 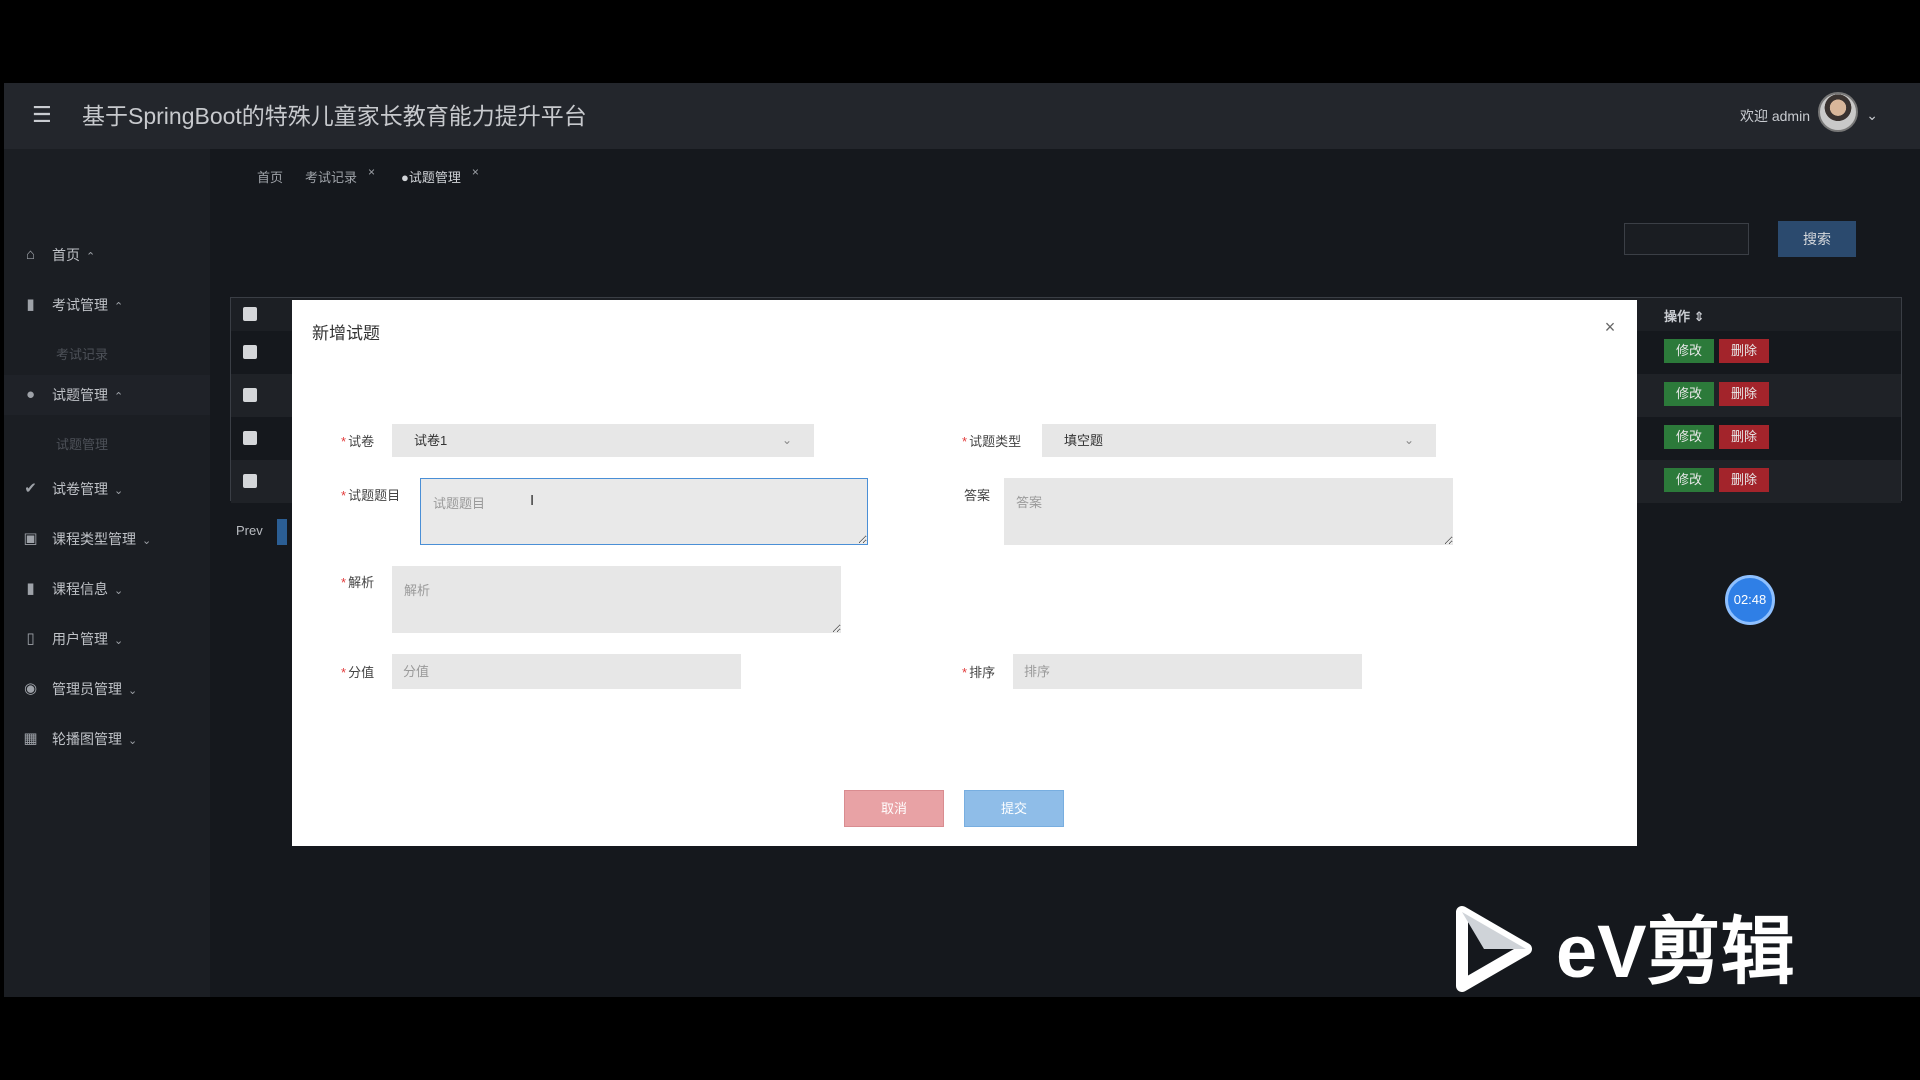 What do you see at coordinates (107, 355) in the screenshot?
I see `sidebar-subitem-exam-records: 考试记录` at bounding box center [107, 355].